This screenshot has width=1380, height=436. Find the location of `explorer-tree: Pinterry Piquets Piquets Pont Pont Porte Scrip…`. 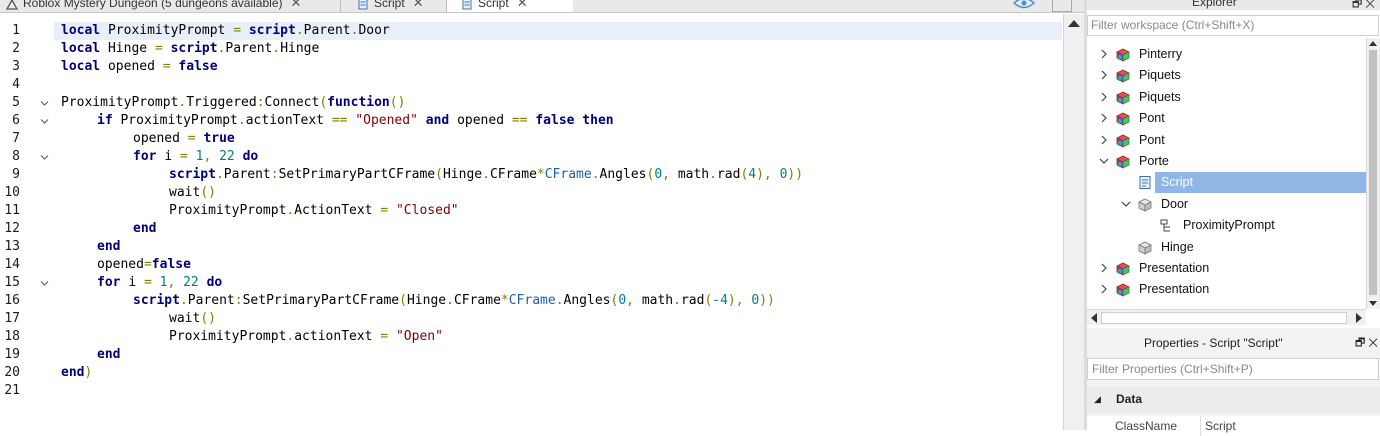

explorer-tree: Pinterry Piquets Piquets Pont Pont Porte Scrip… is located at coordinates (1226, 174).